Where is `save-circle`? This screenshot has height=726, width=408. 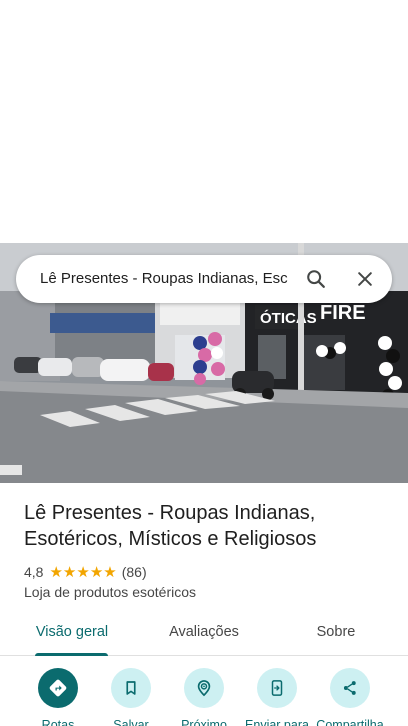
save-circle is located at coordinates (131, 688).